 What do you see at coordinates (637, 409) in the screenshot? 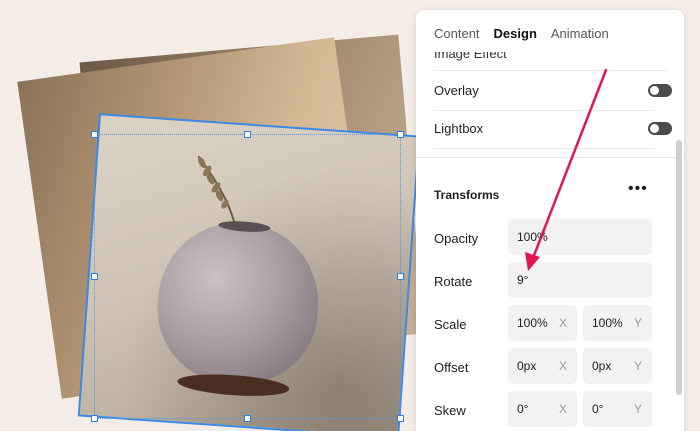
I see `skew-y-axis: Y` at bounding box center [637, 409].